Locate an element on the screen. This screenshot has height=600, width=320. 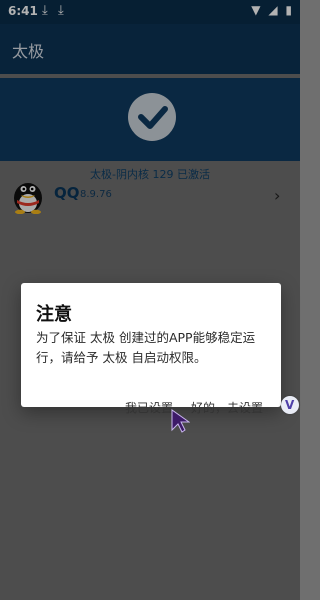
go-settings-button: 好的，去设置 is located at coordinates (227, 407).